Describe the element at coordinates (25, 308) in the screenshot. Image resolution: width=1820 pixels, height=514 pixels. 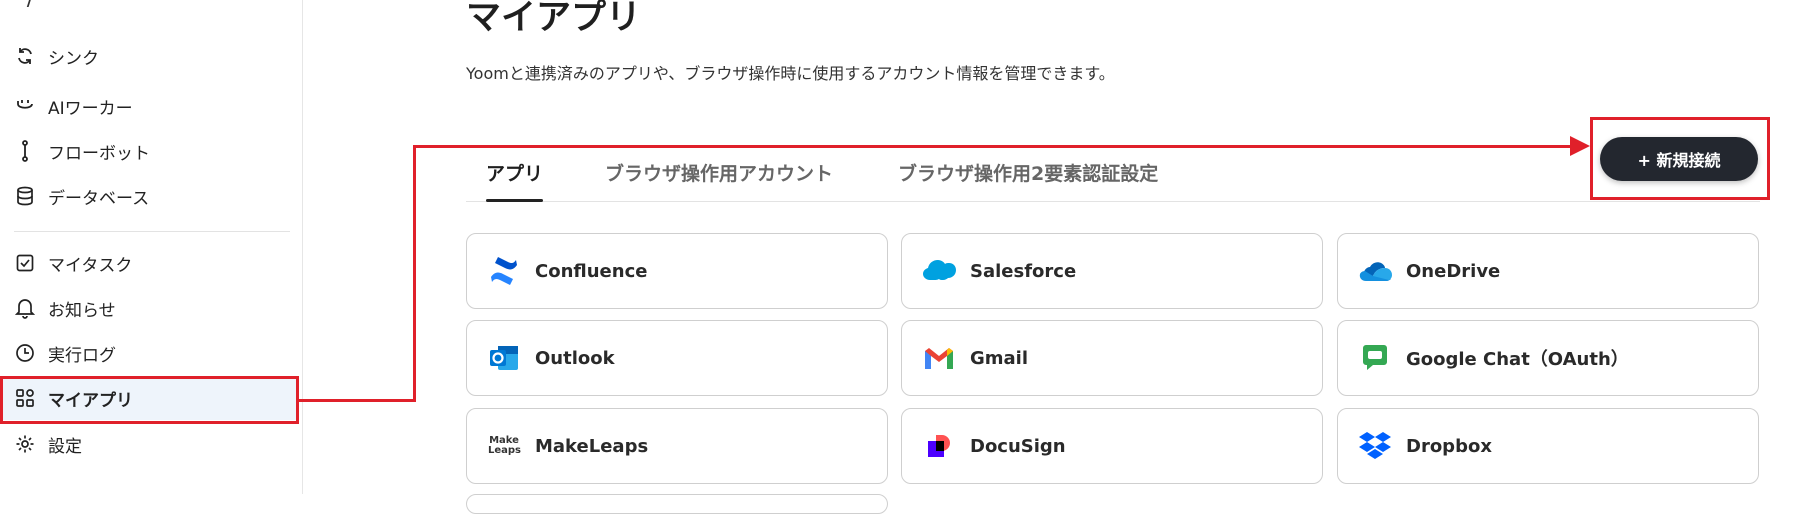
I see `bell-icon` at that location.